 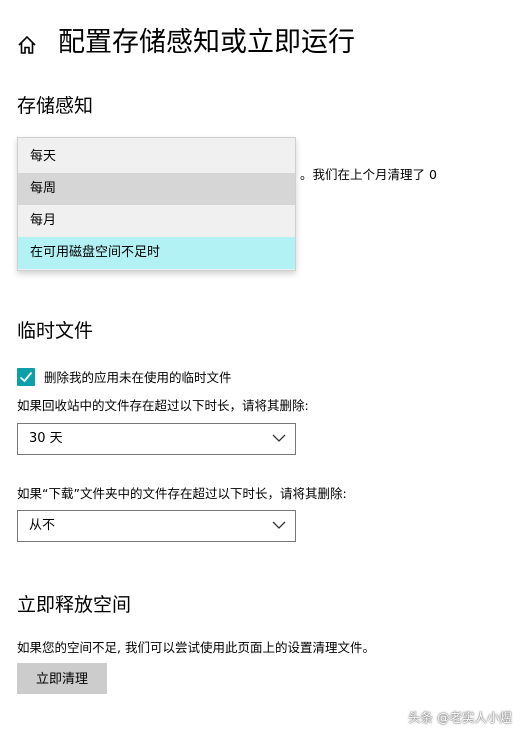 I want to click on storage-sense-heading: 存储感知, so click(x=55, y=106).